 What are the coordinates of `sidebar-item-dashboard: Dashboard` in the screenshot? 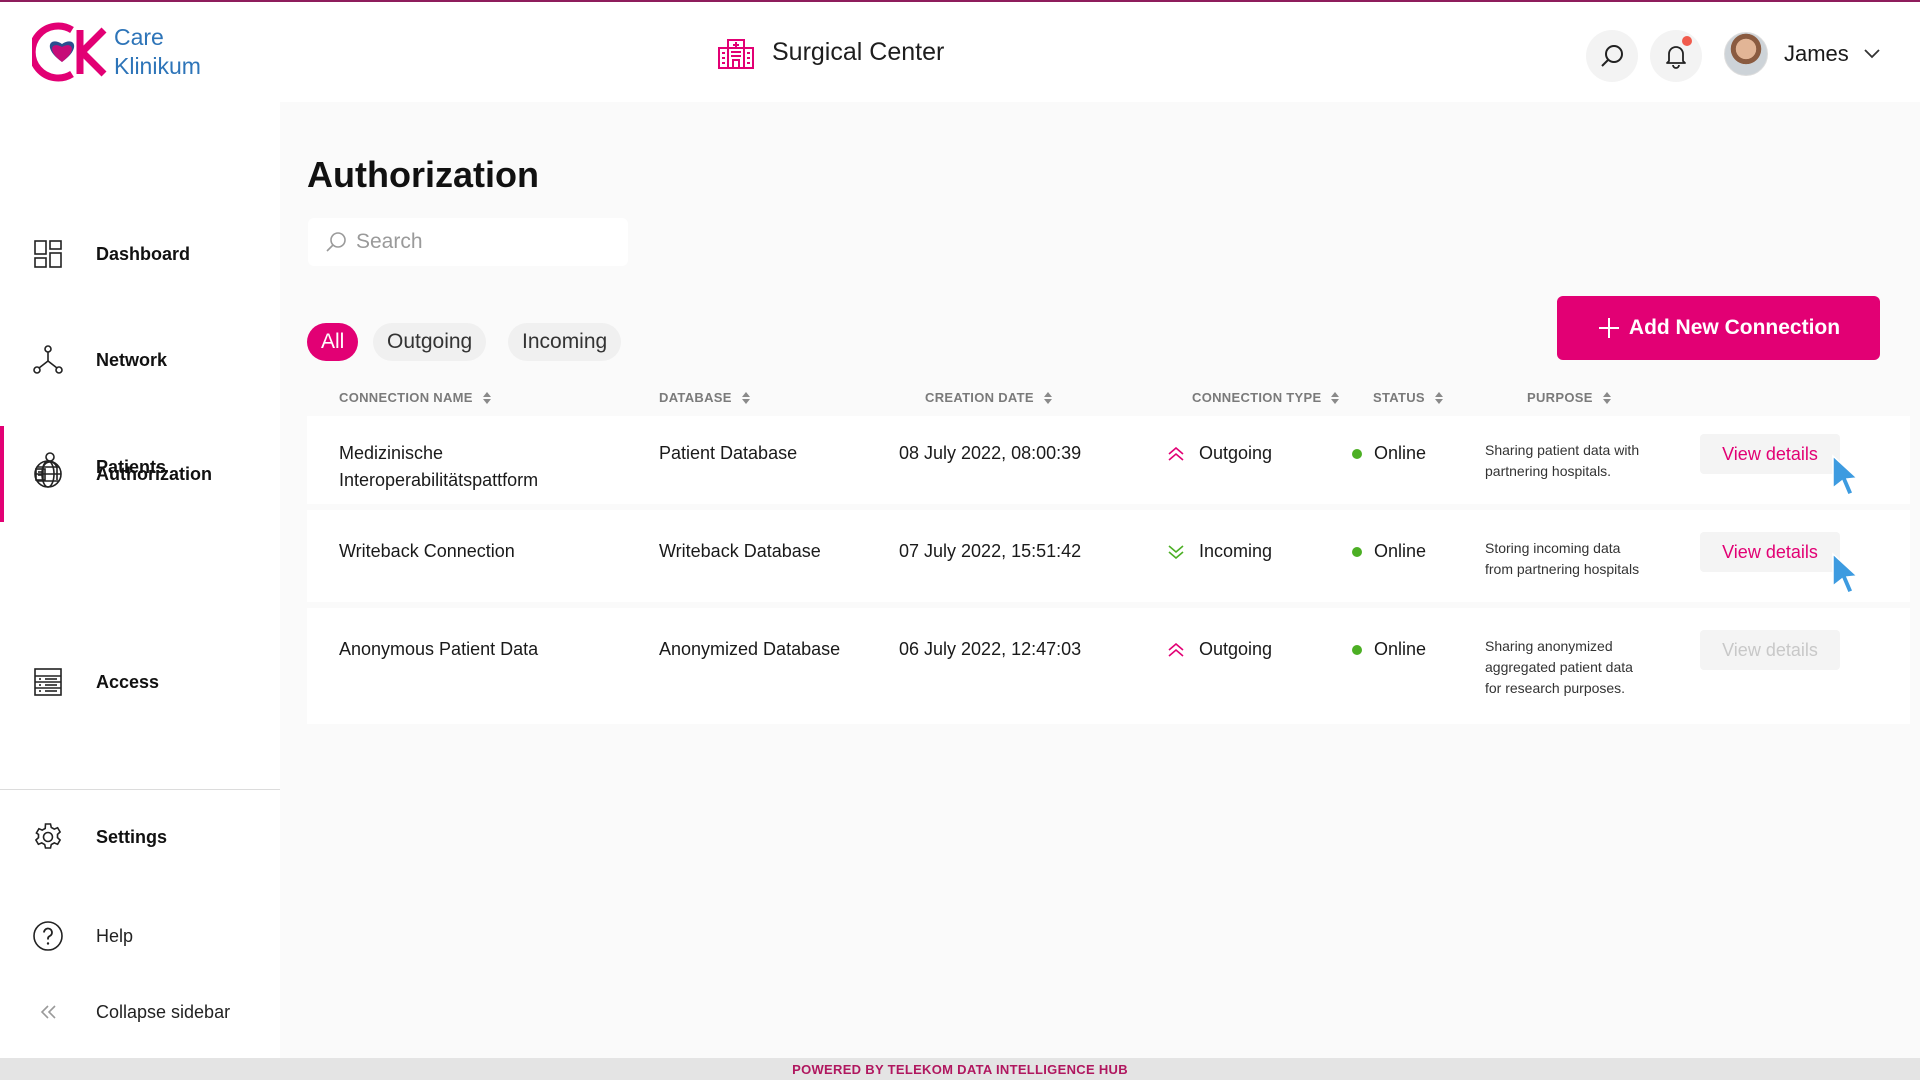 It's located at (140, 254).